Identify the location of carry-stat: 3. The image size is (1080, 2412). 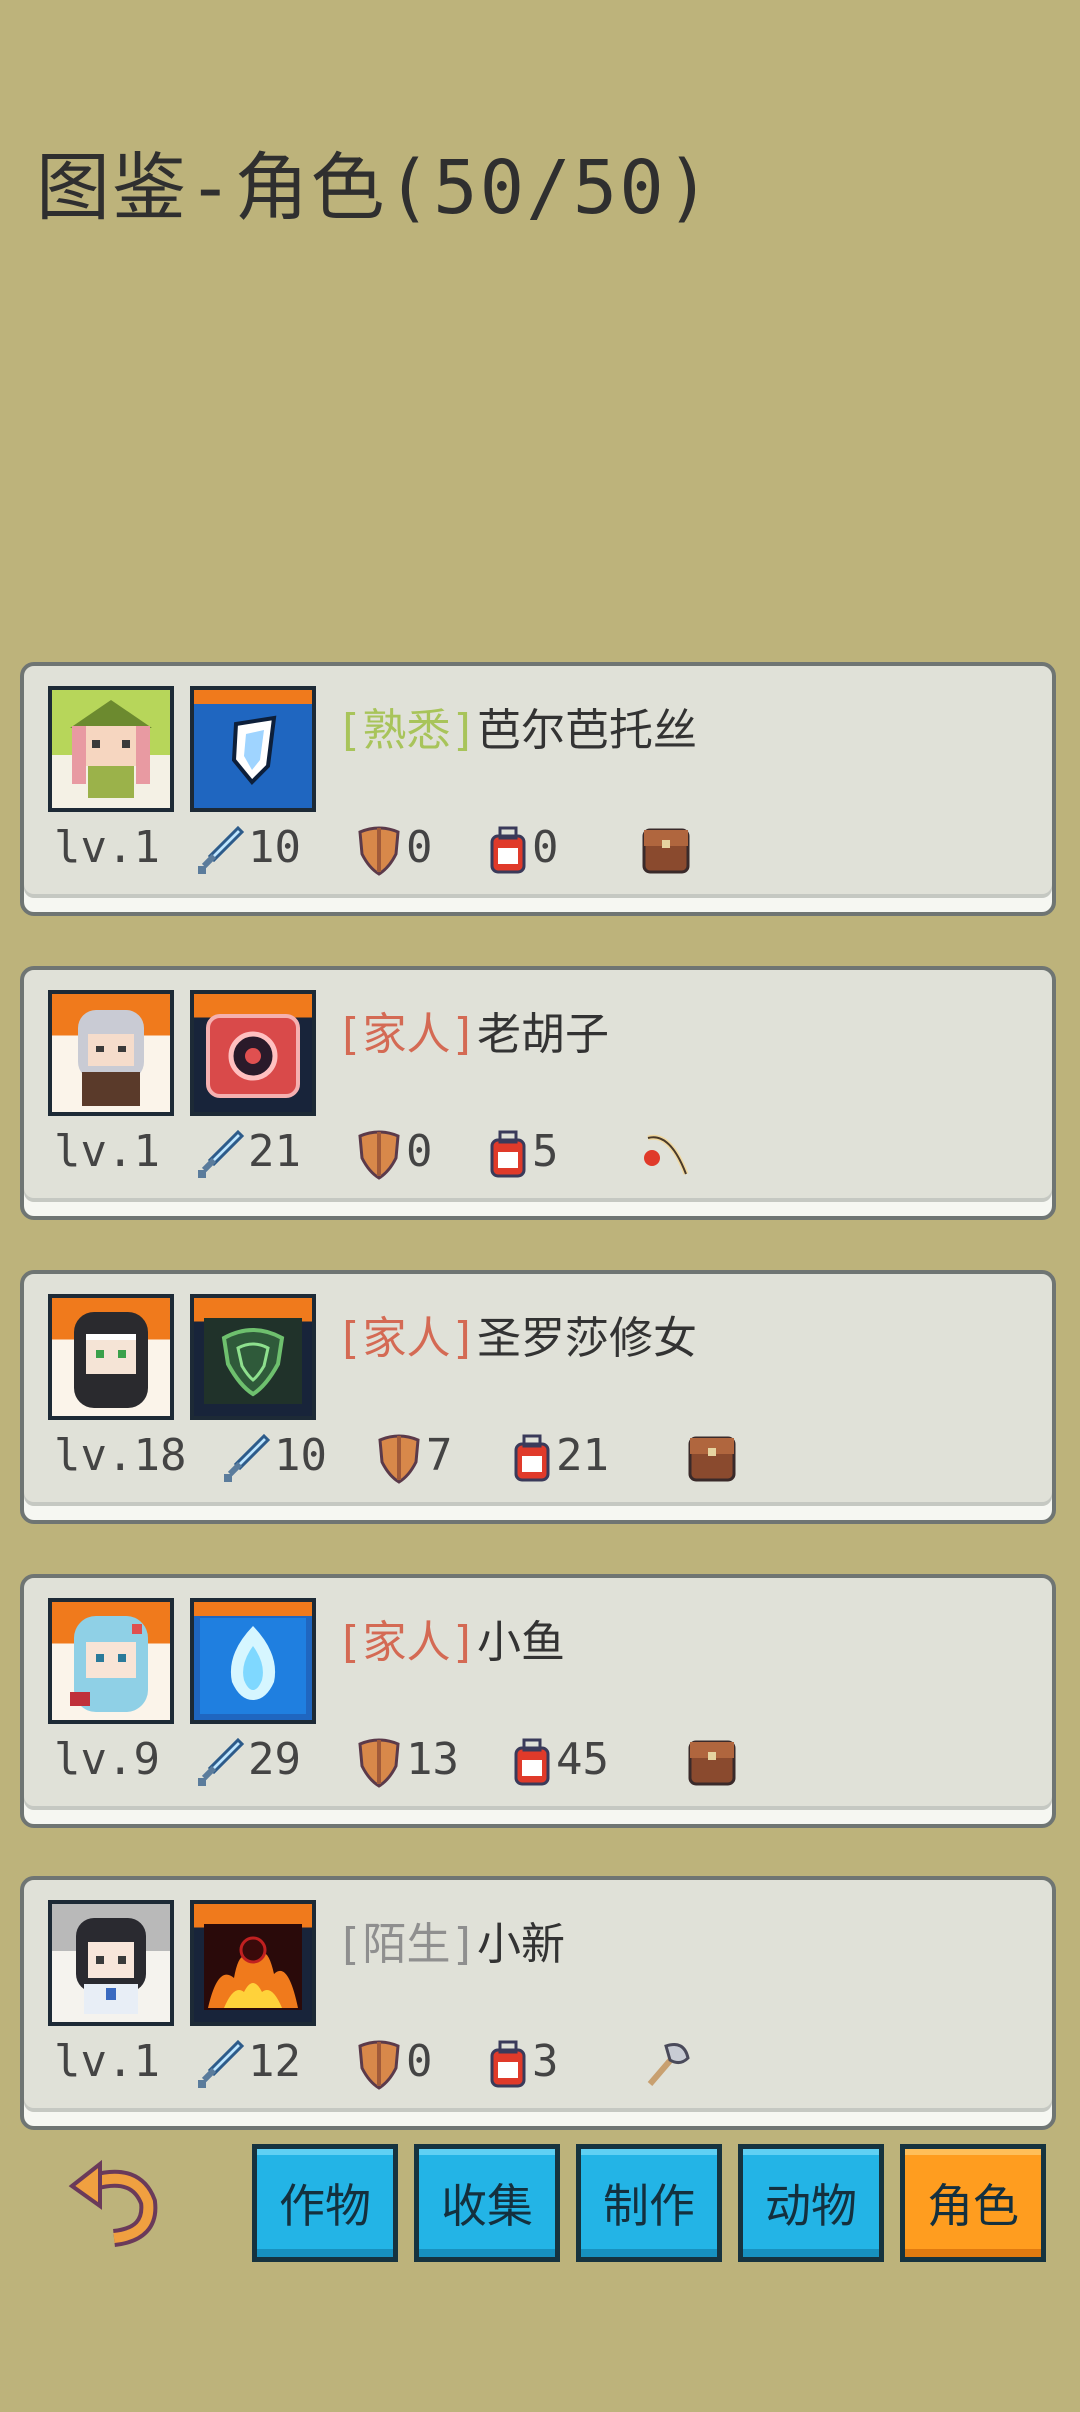
(522, 2063).